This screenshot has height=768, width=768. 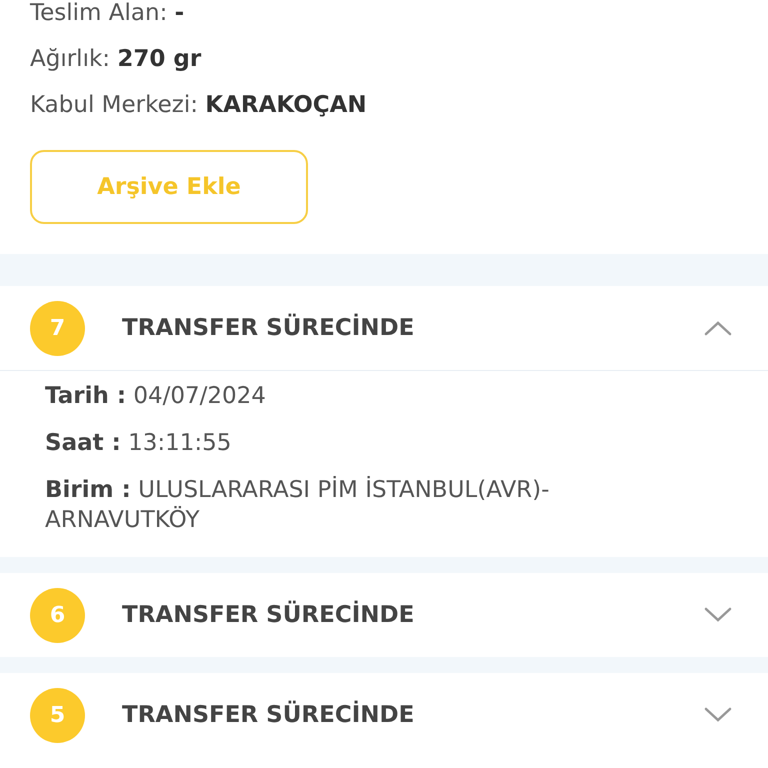 What do you see at coordinates (116, 59) in the screenshot?
I see `info-line: Ağırlık: 270 gr` at bounding box center [116, 59].